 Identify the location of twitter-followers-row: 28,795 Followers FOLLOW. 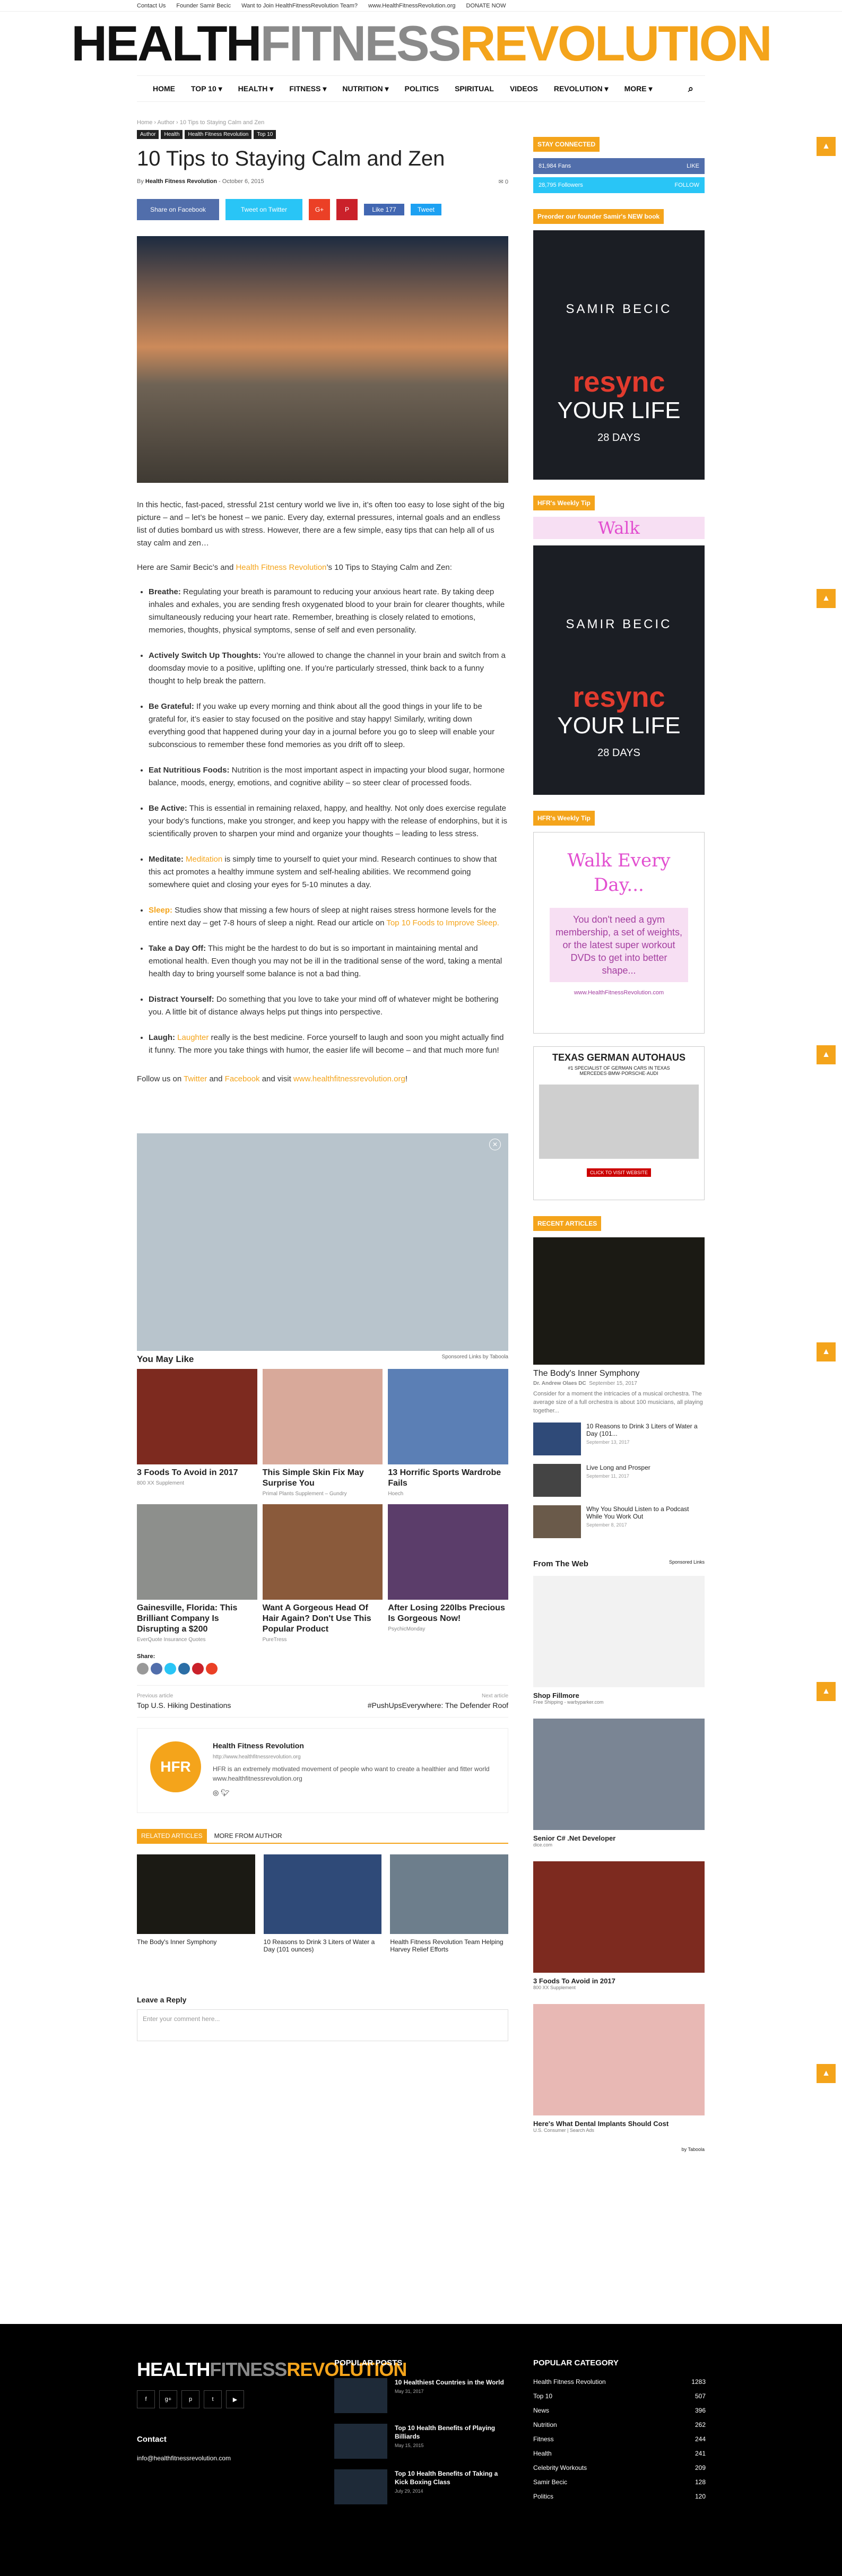
(619, 185).